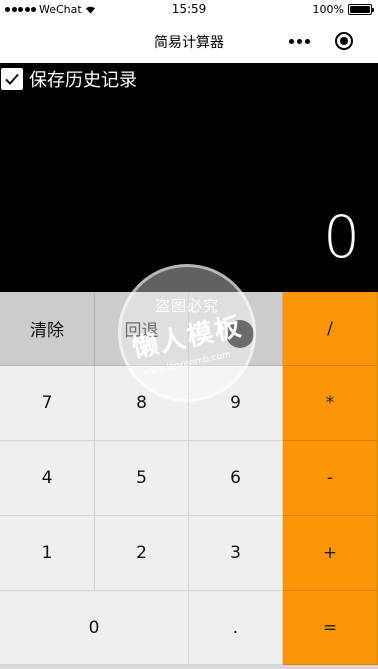  Describe the element at coordinates (94, 628) in the screenshot. I see `digit-0-button: 0` at that location.